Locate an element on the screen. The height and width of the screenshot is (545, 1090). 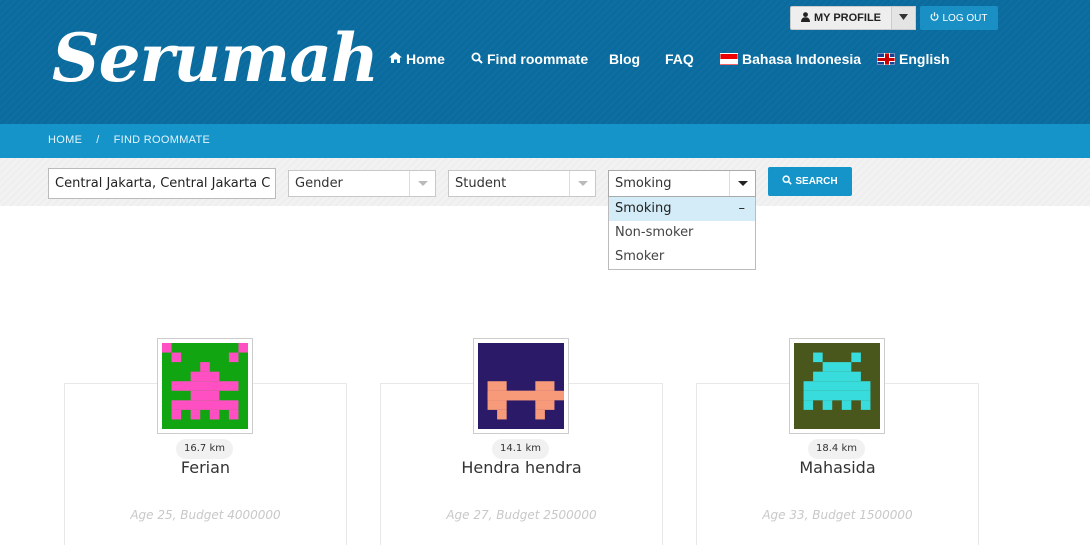
breadcrumb-current: FIND ROOMMATE is located at coordinates (162, 140).